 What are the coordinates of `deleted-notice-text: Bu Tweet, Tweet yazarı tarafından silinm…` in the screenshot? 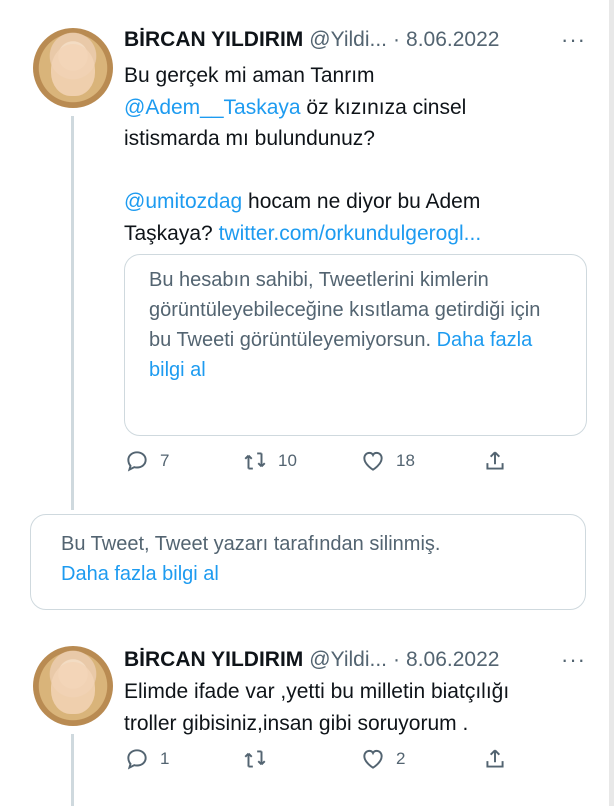 It's located at (251, 544).